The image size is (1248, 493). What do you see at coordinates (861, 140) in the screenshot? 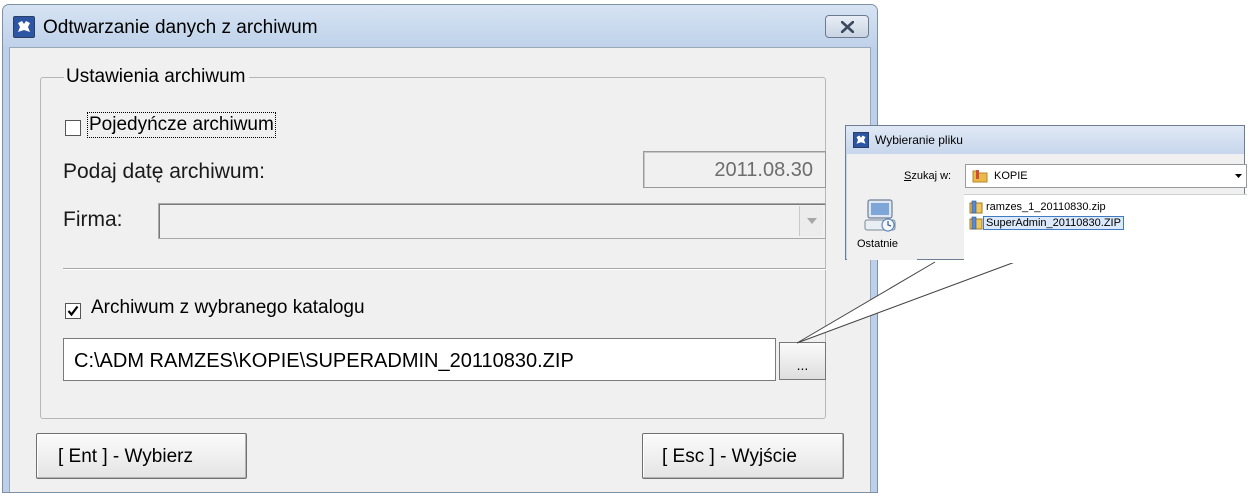
I see `app-icon` at bounding box center [861, 140].